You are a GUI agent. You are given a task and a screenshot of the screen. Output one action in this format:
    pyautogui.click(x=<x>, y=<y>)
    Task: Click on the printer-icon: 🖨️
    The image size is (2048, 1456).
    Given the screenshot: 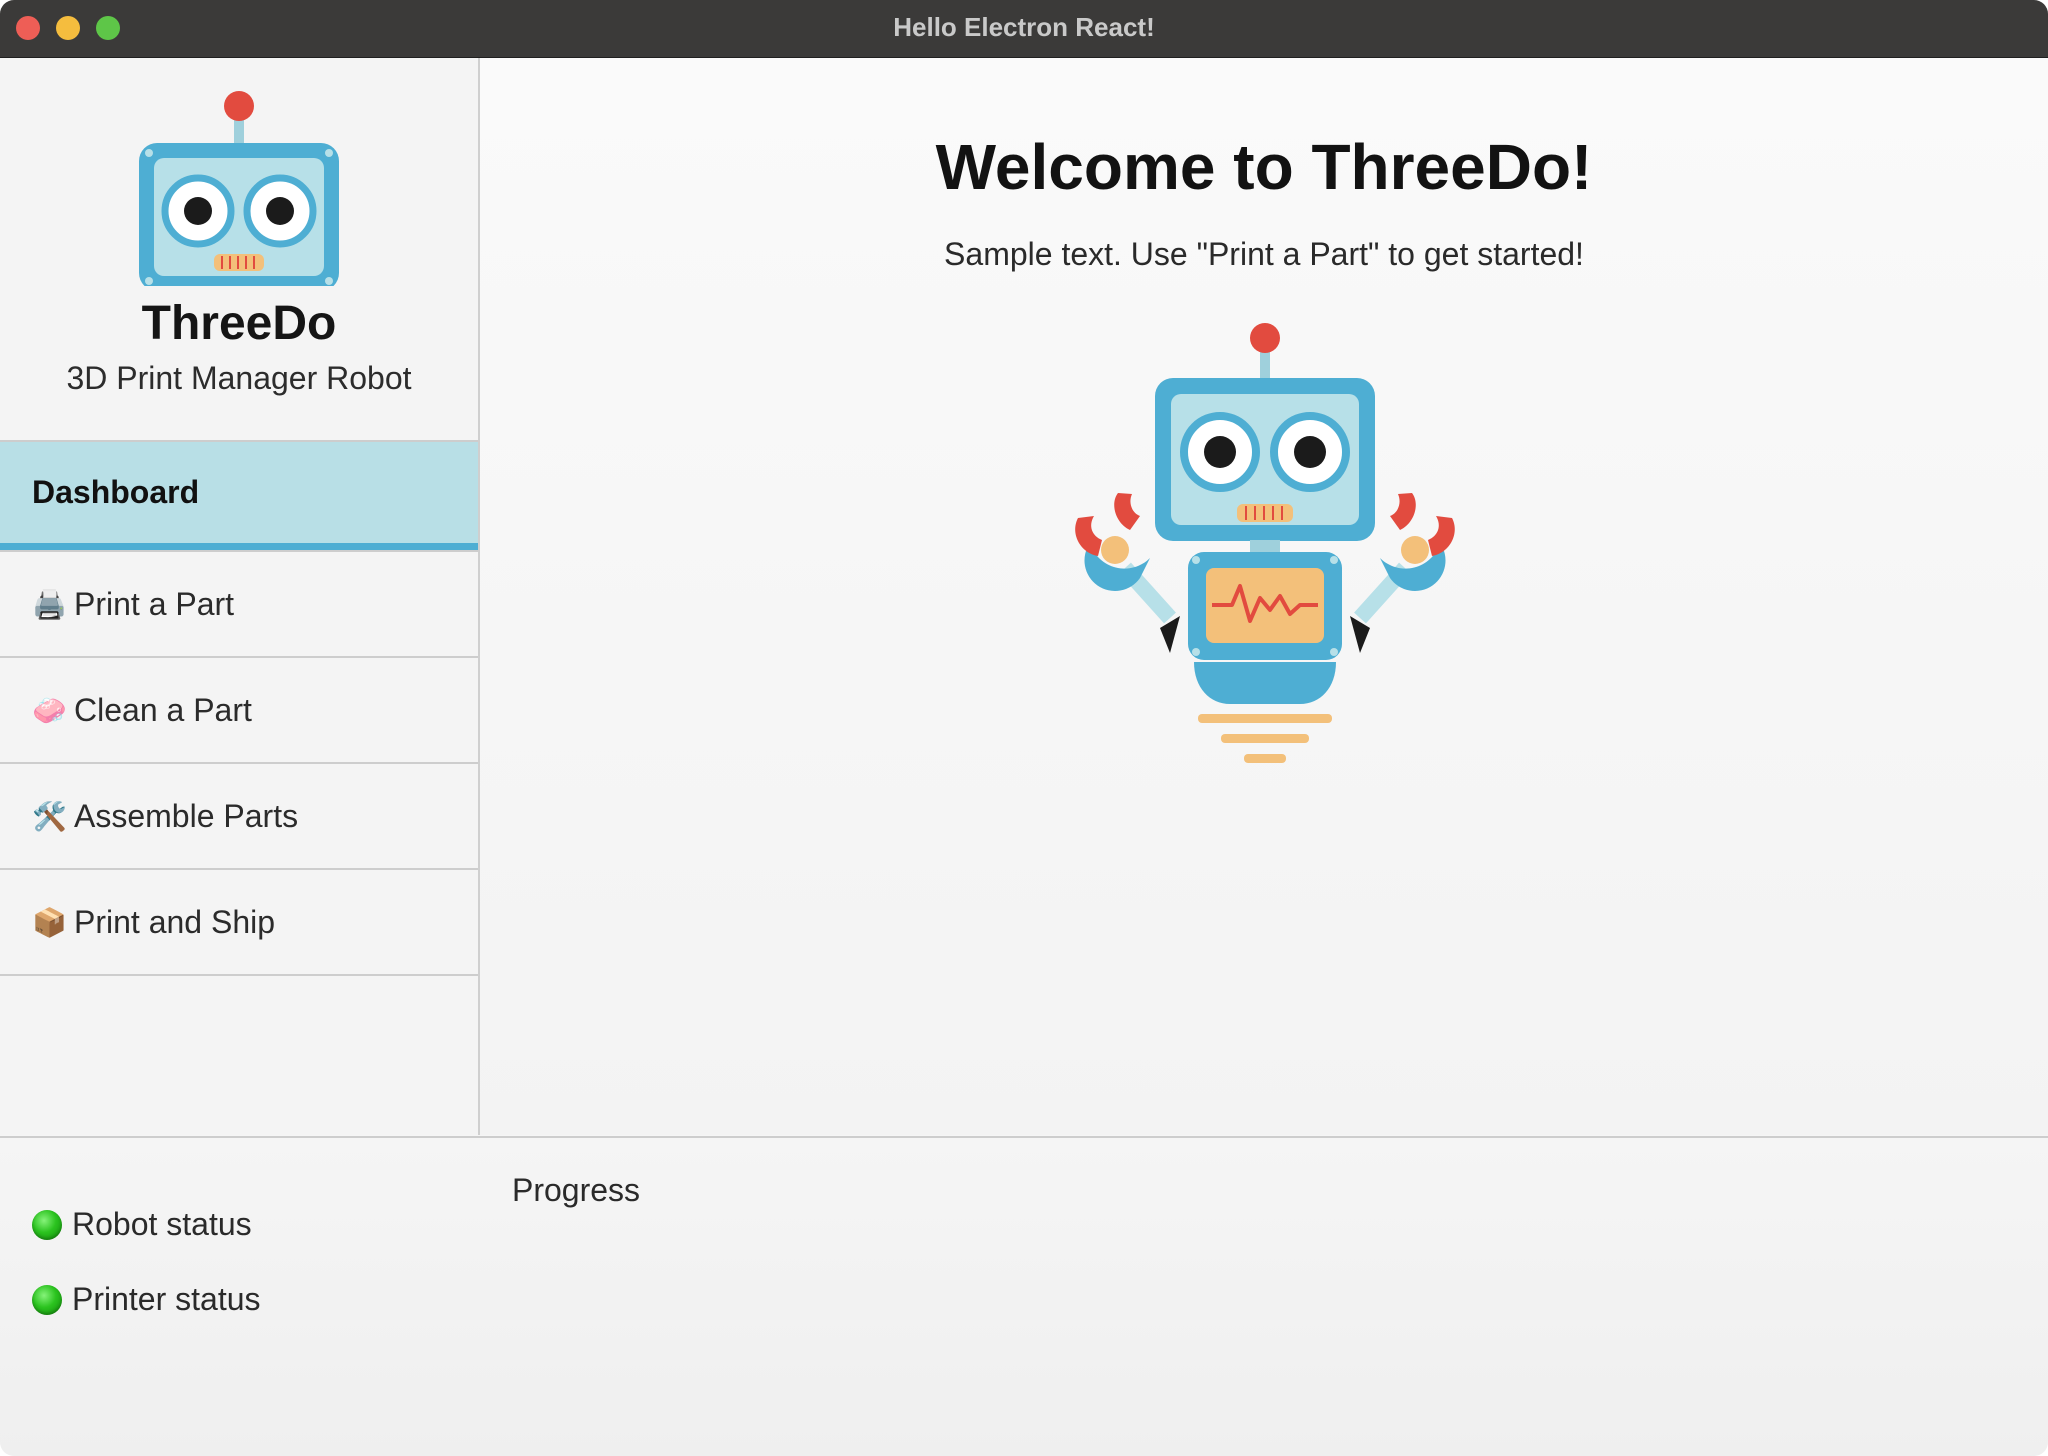 What is the action you would take?
    pyautogui.click(x=49, y=604)
    